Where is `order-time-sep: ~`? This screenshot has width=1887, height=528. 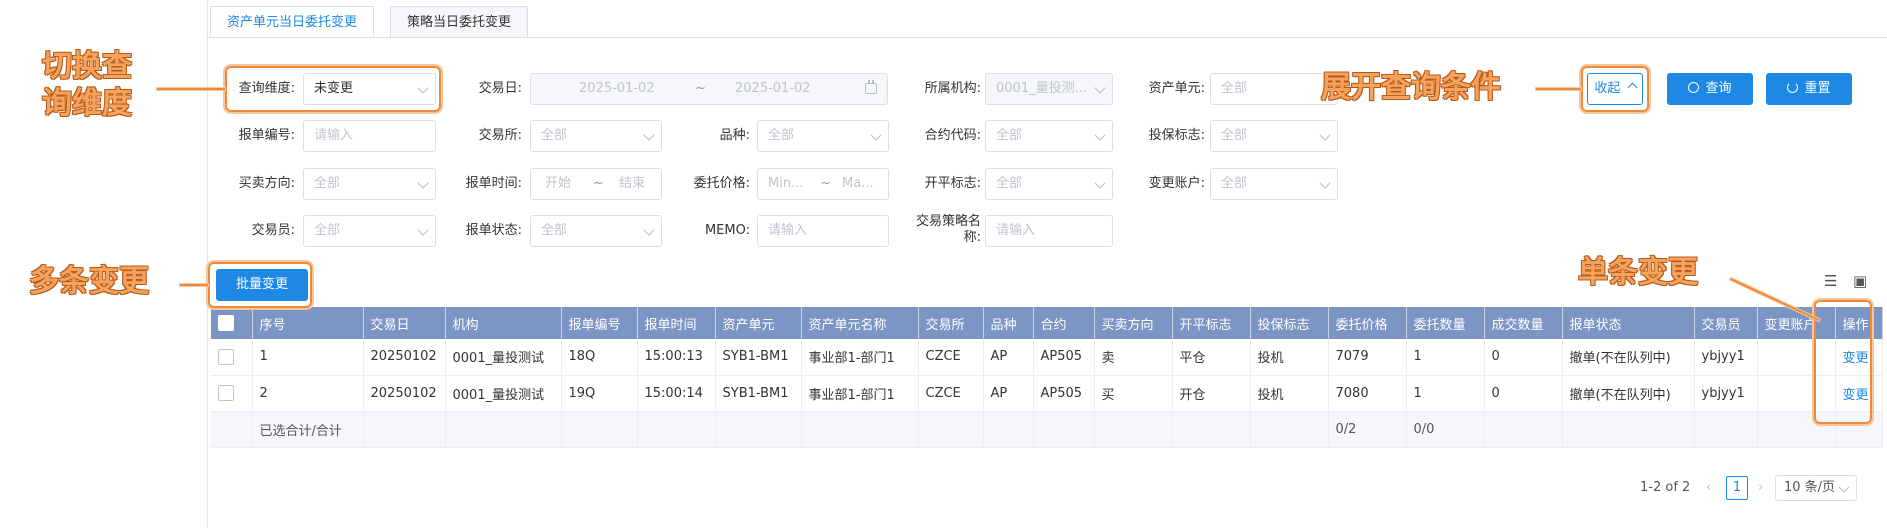 order-time-sep: ~ is located at coordinates (598, 183).